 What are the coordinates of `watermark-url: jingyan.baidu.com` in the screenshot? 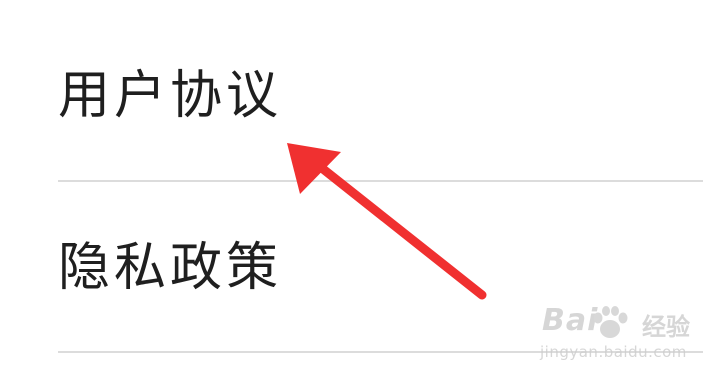 It's located at (613, 352).